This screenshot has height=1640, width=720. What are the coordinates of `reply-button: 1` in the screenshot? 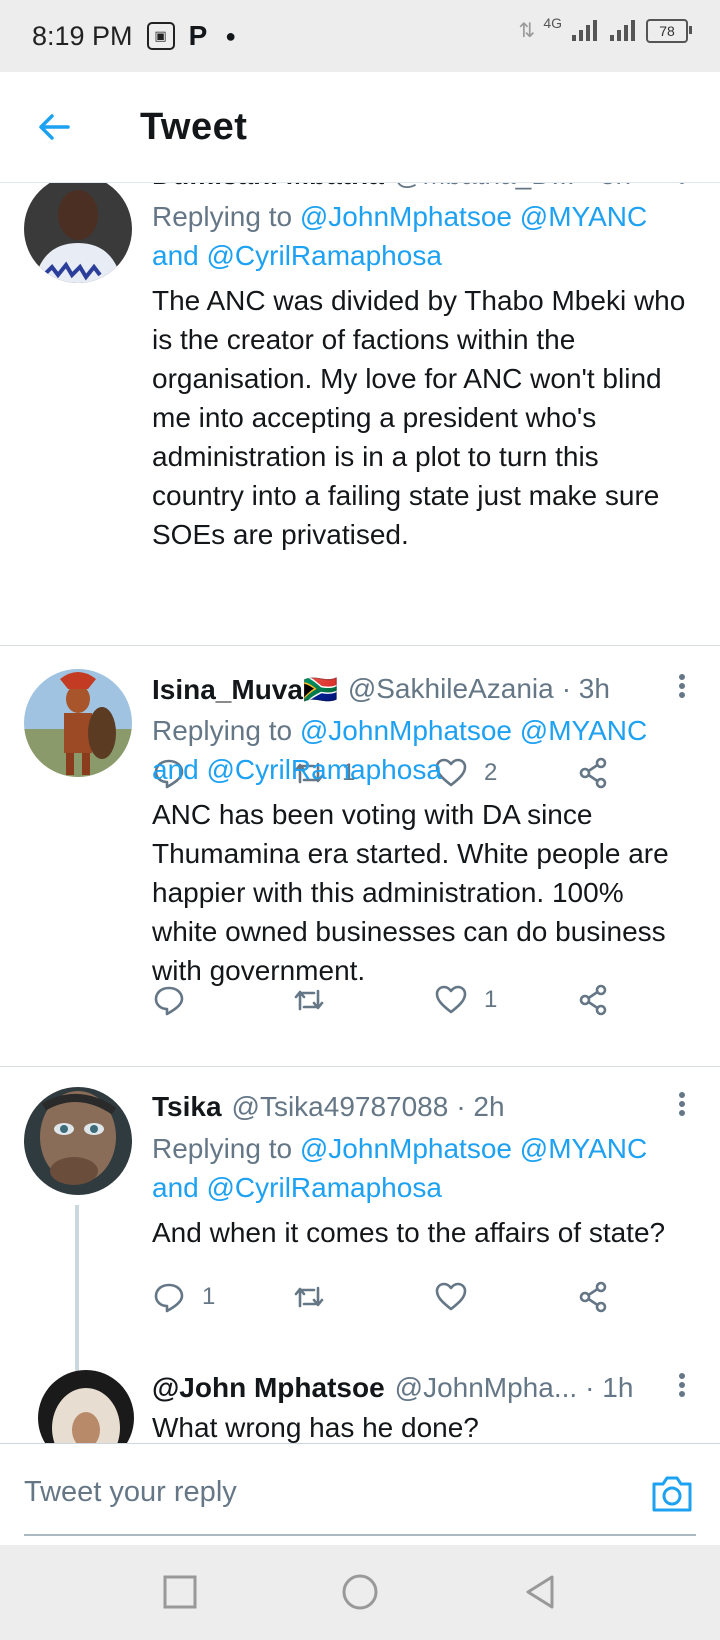 It's located at (183, 1297).